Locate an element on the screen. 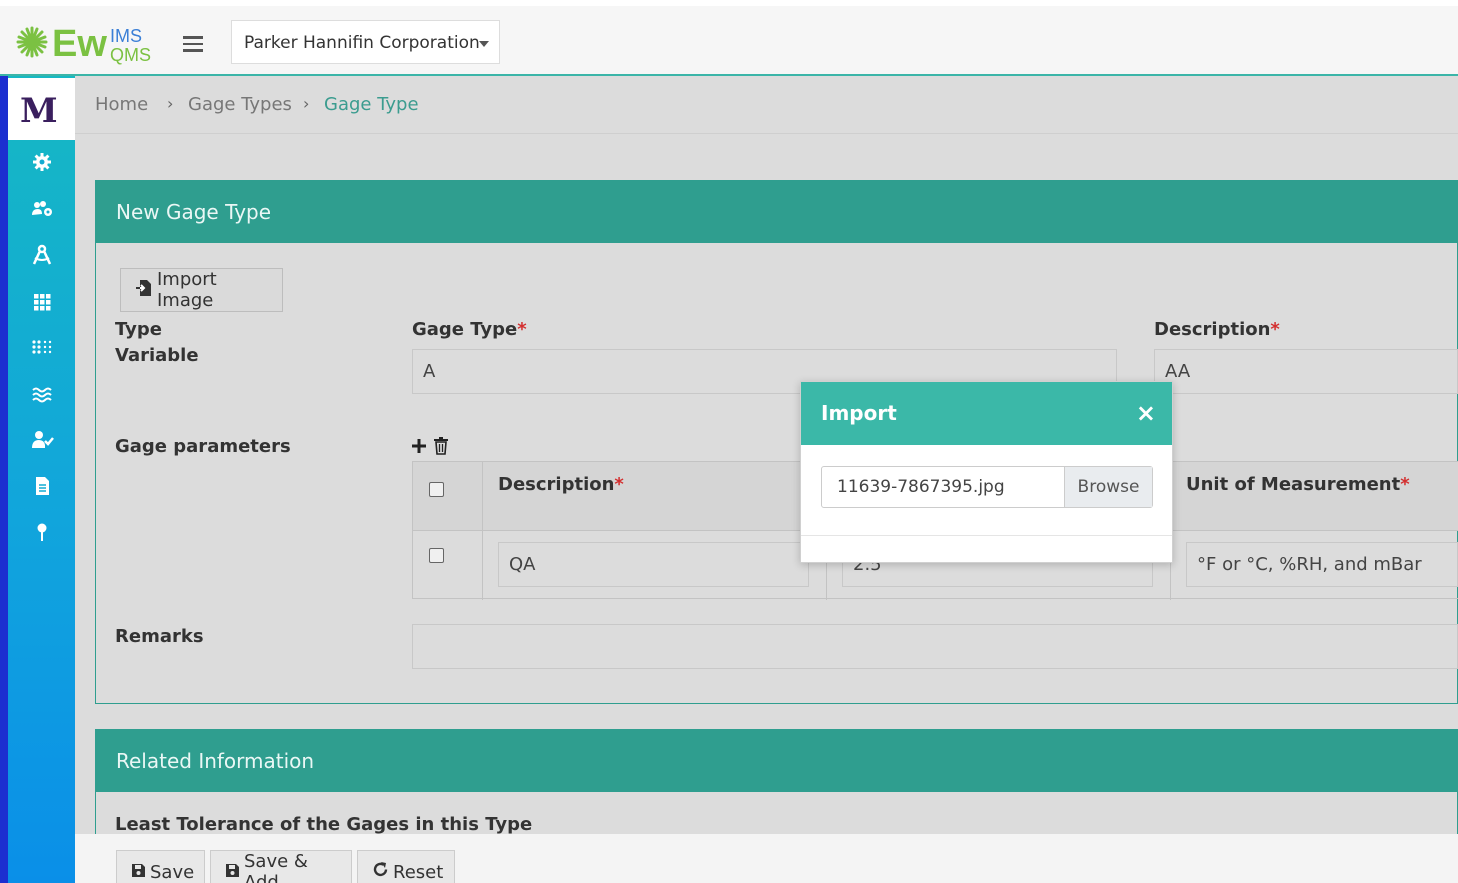 The height and width of the screenshot is (883, 1458). breadcrumb-home: Home is located at coordinates (121, 104).